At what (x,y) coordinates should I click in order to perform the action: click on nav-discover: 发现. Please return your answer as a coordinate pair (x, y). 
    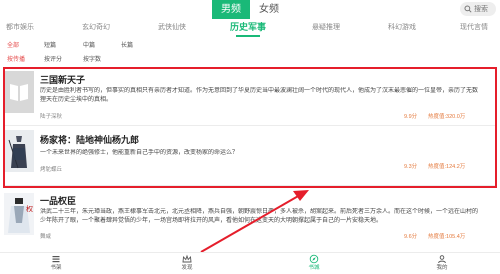
    Looking at the image, I should click on (187, 263).